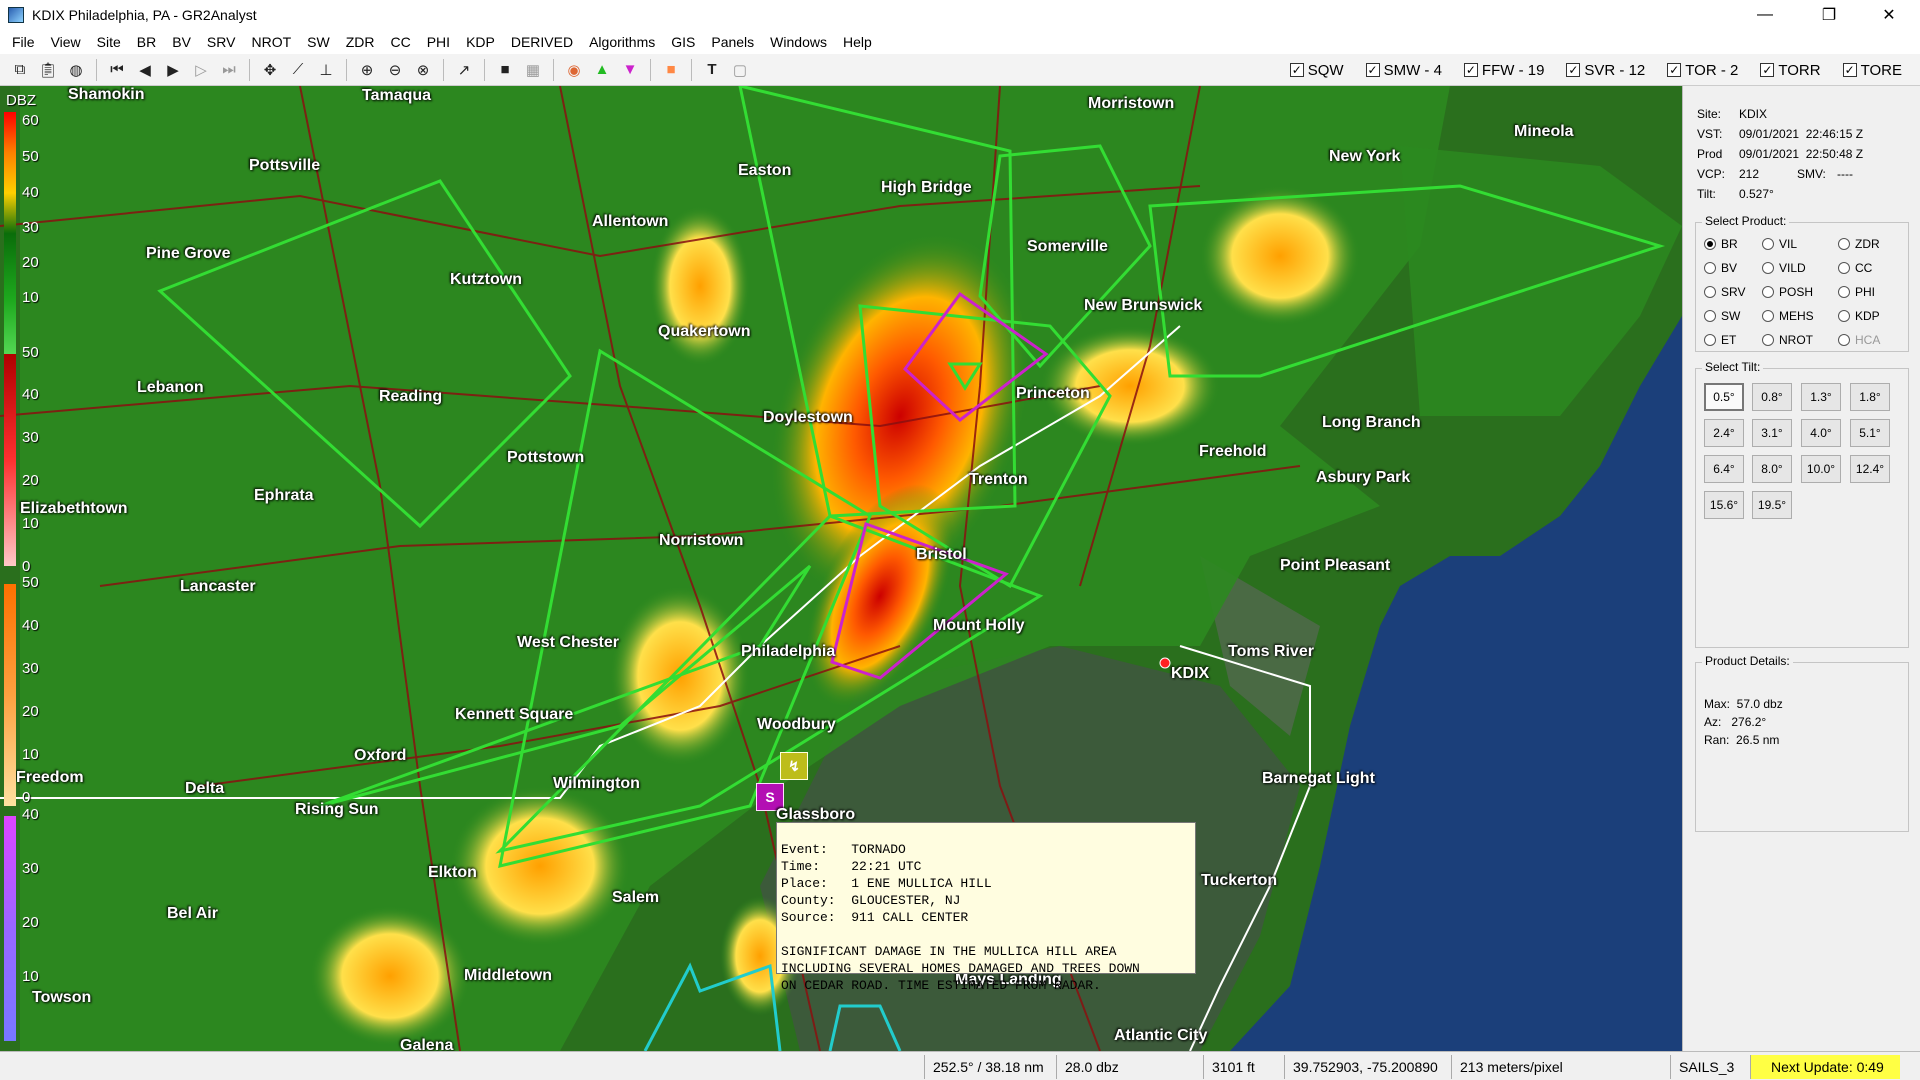  I want to click on storm-report-marker-icon: ↯, so click(794, 766).